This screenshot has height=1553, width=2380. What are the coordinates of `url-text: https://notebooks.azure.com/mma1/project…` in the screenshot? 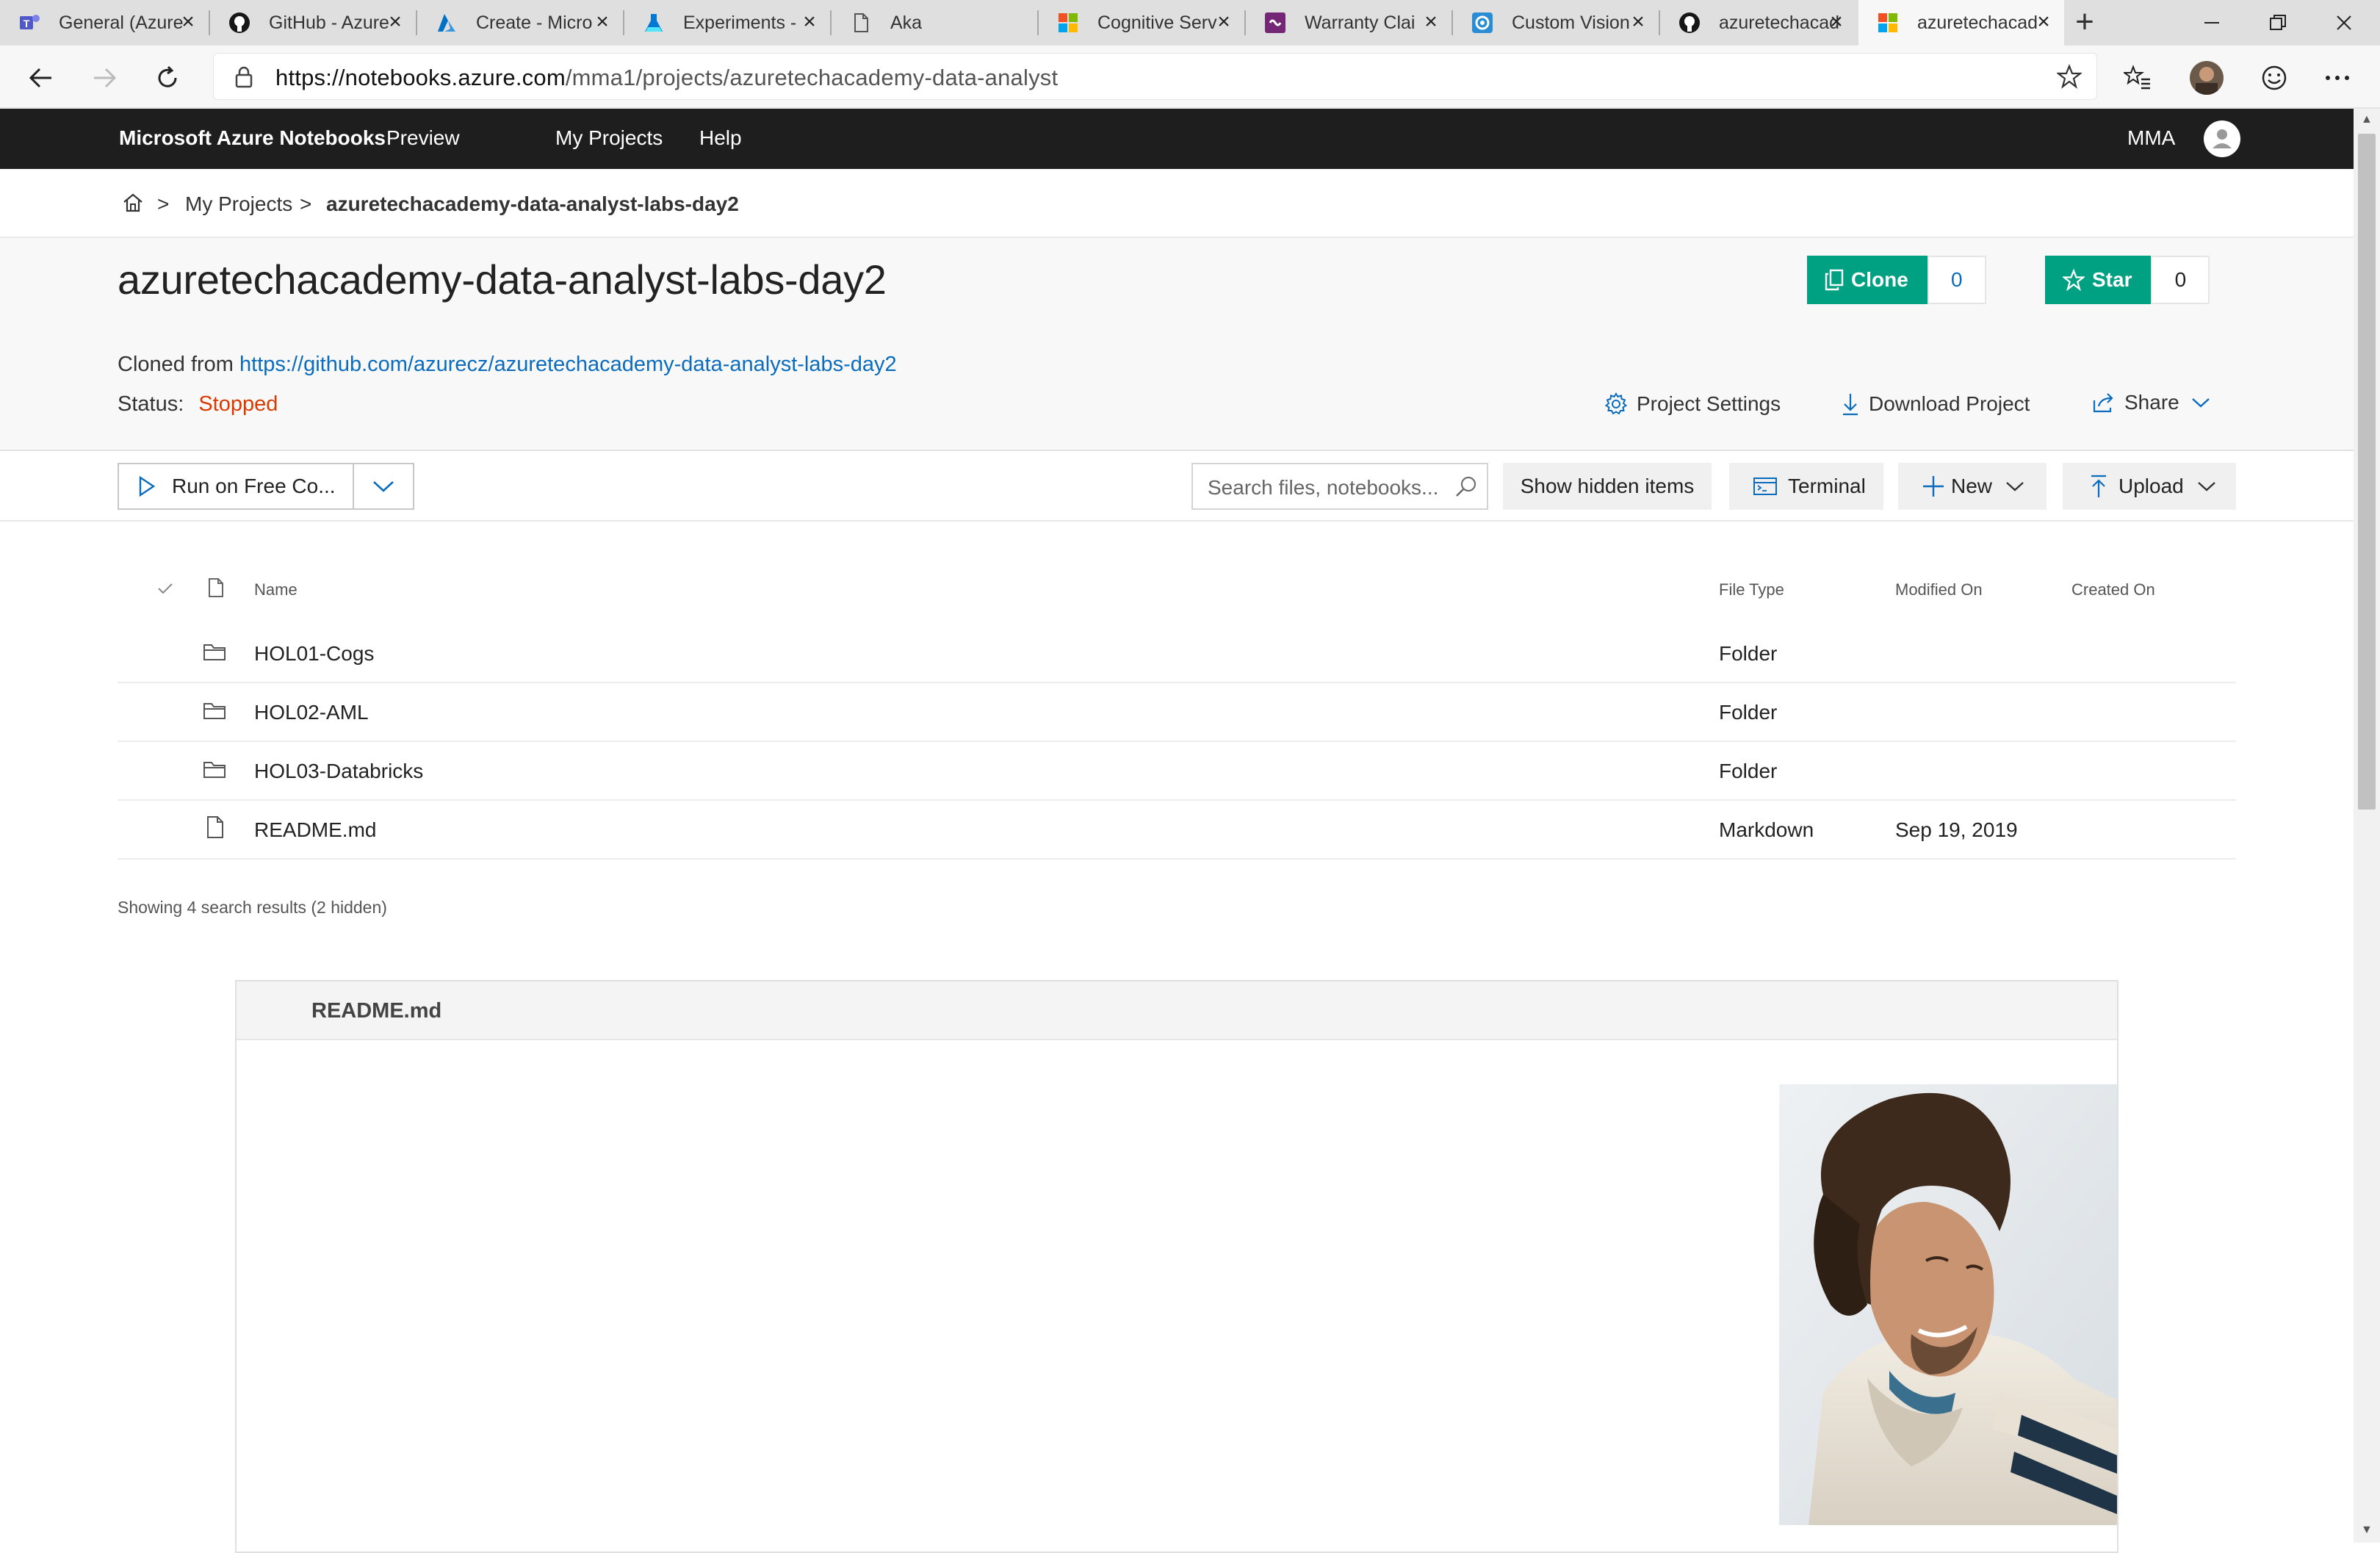 It's located at (667, 77).